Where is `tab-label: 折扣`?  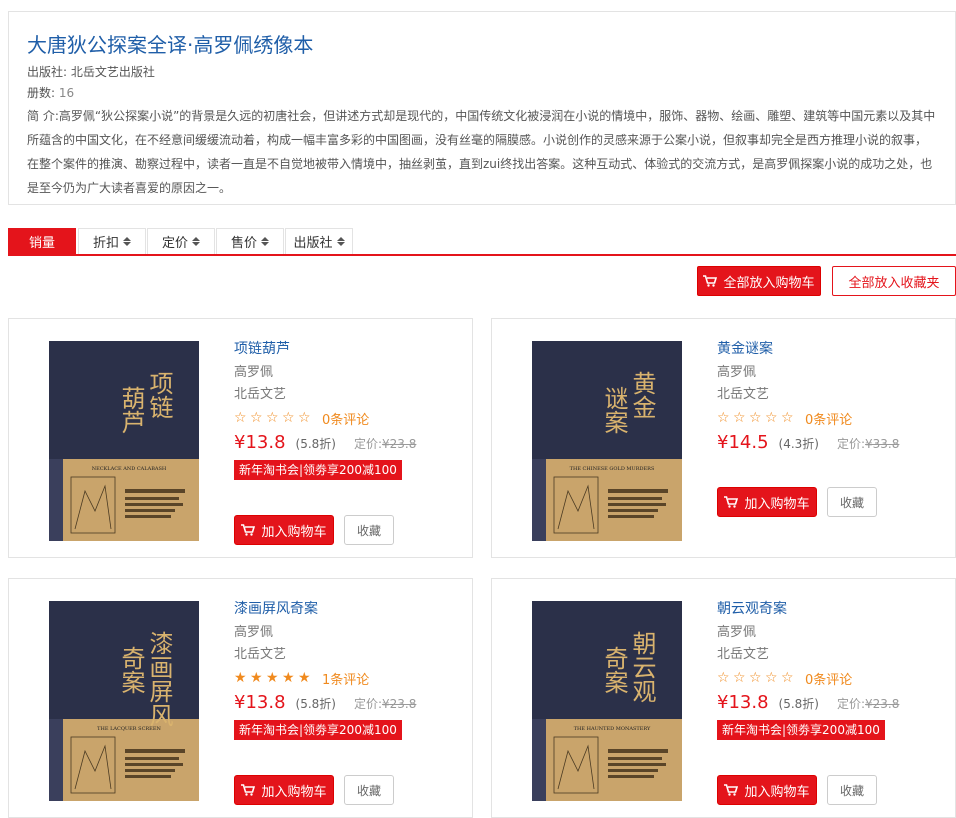
tab-label: 折扣 is located at coordinates (105, 243).